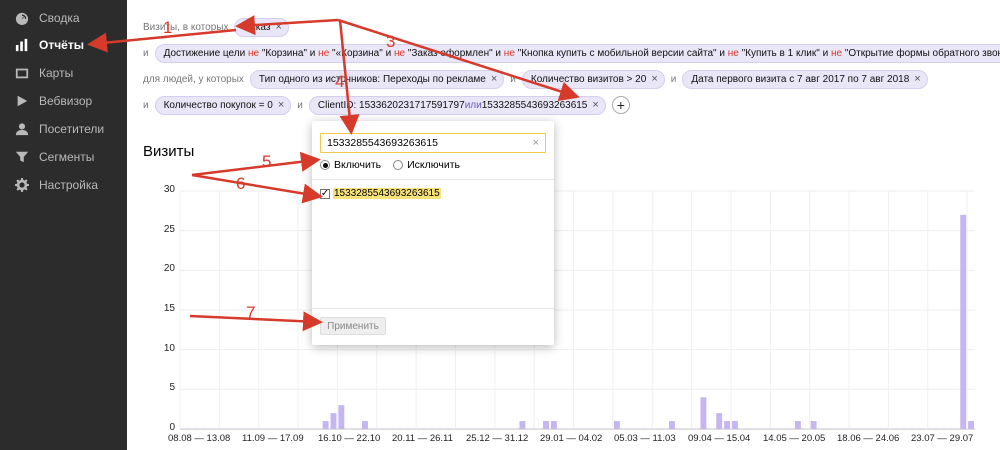  What do you see at coordinates (63, 18) in the screenshot?
I see `sidebar-item-summary: Сводка` at bounding box center [63, 18].